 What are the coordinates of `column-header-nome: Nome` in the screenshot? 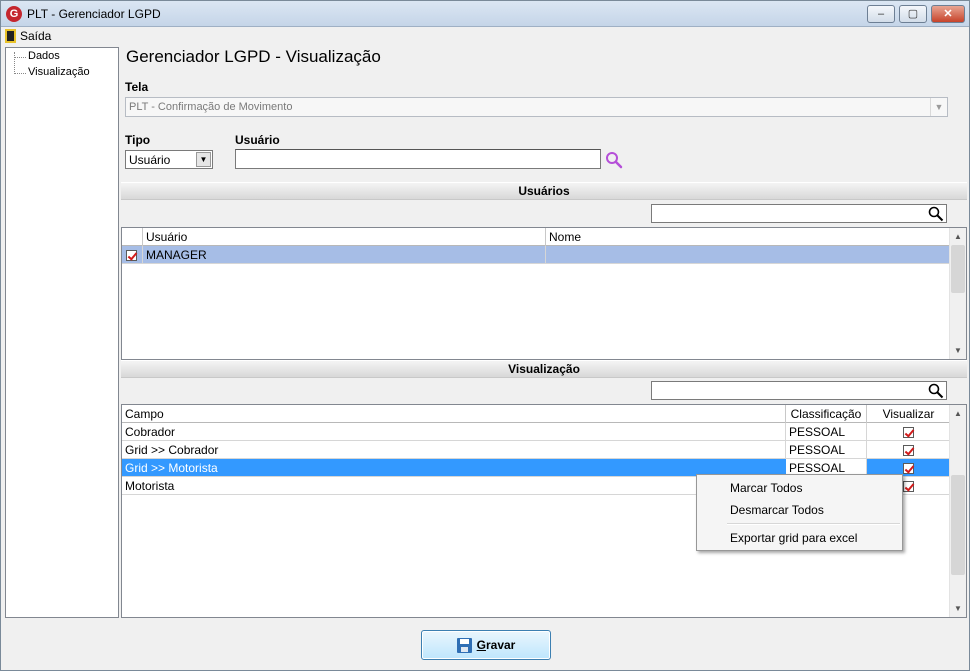 It's located at (748, 237).